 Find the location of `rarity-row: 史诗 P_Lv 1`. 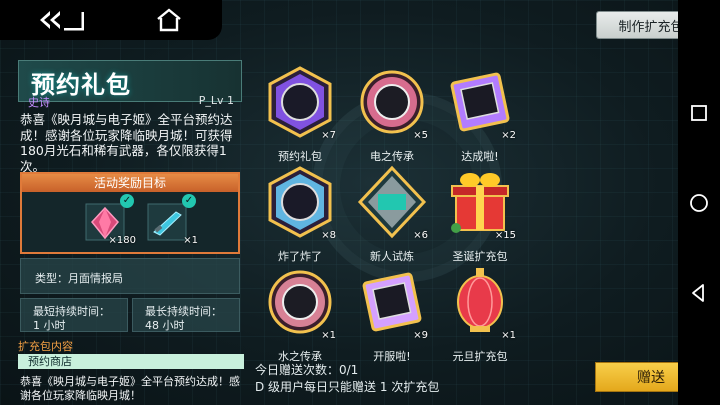

rarity-row: 史诗 P_Lv 1 is located at coordinates (130, 101).